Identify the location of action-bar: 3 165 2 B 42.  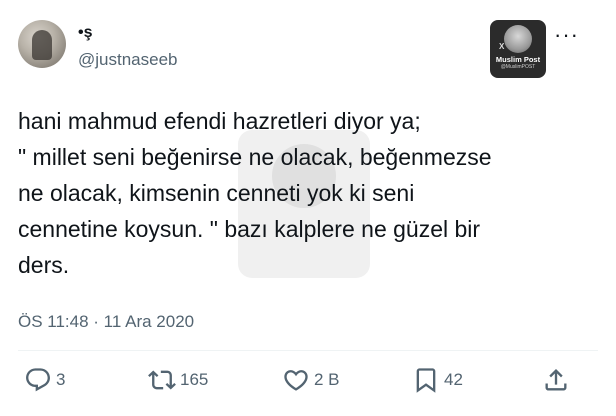
(308, 386).